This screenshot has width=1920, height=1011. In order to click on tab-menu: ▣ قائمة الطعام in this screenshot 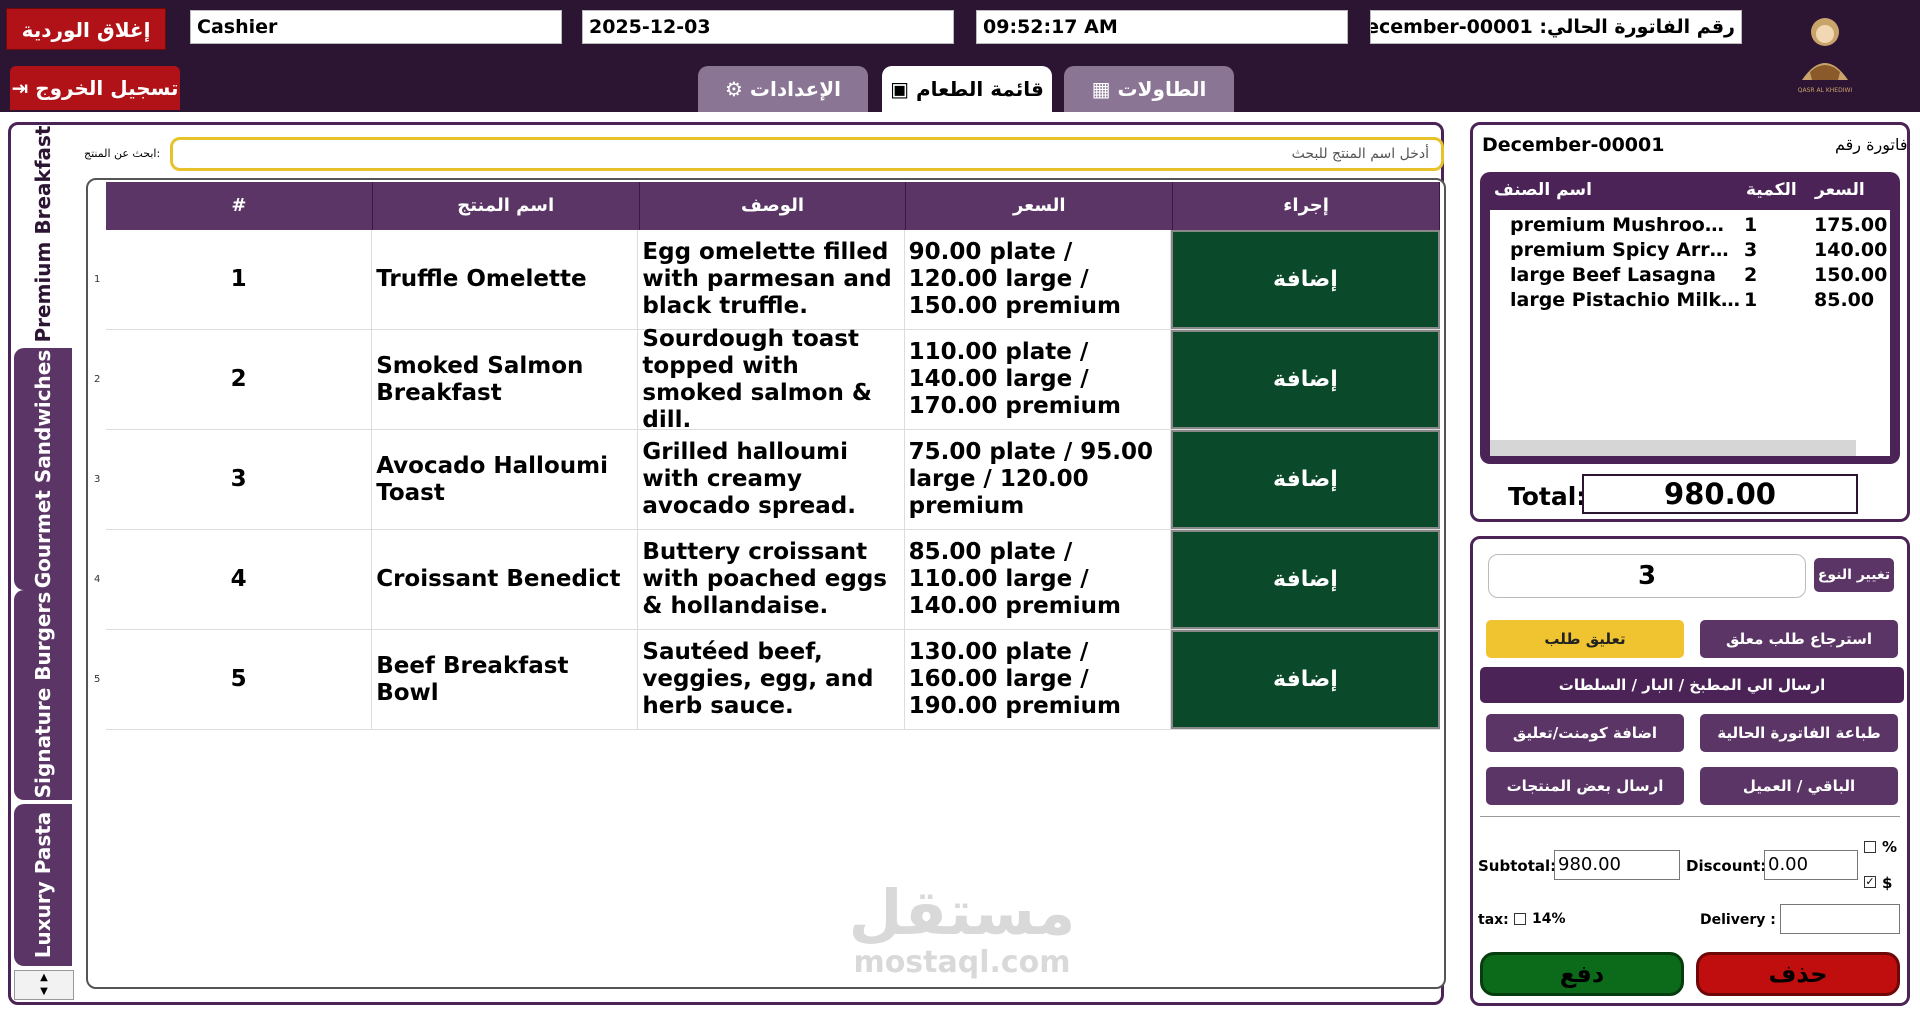, I will do `click(967, 89)`.